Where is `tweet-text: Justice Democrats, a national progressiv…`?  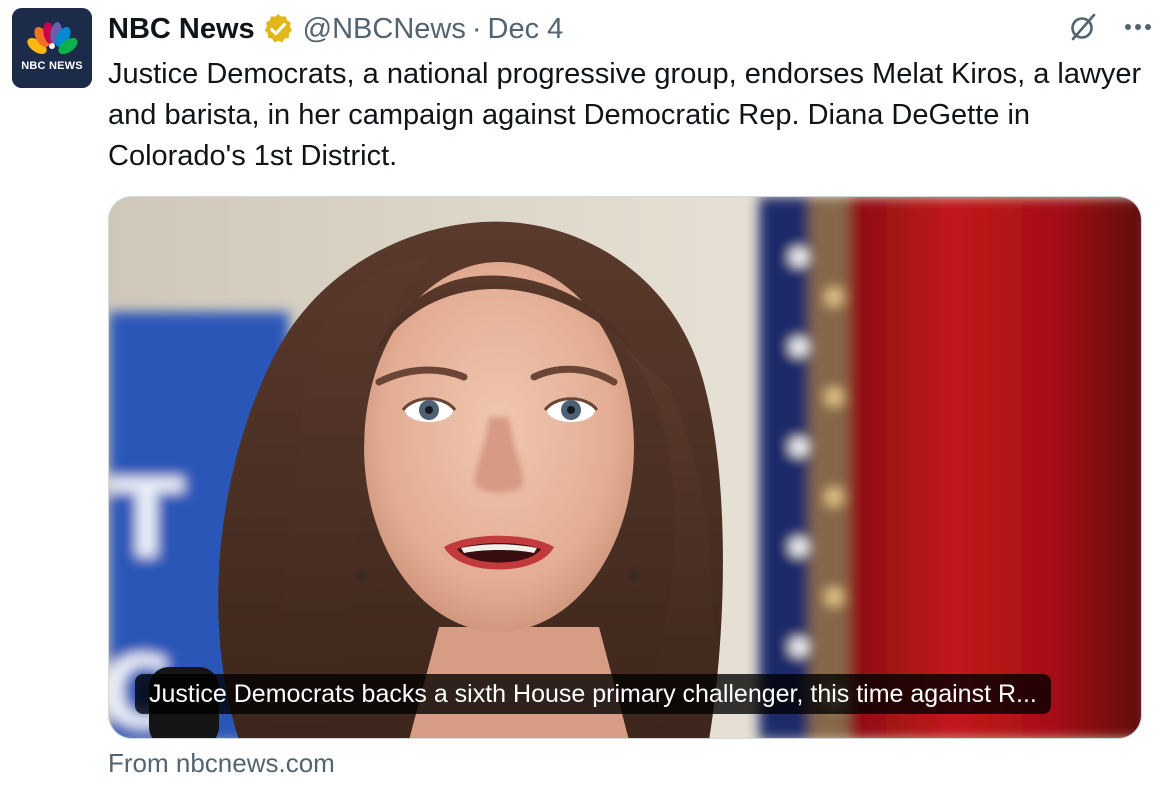 tweet-text: Justice Democrats, a national progressiv… is located at coordinates (625, 115).